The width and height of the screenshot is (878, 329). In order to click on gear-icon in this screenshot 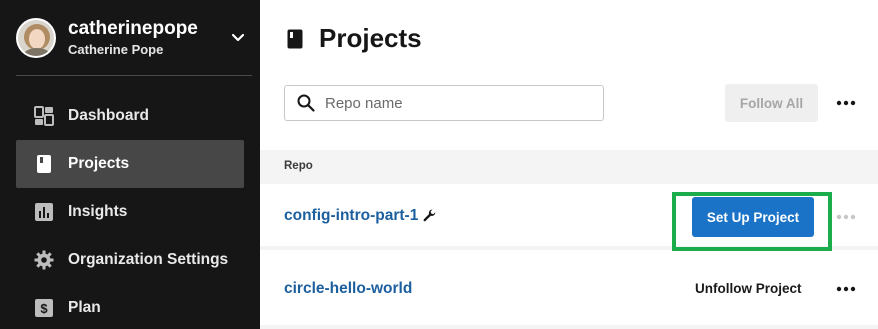, I will do `click(44, 260)`.